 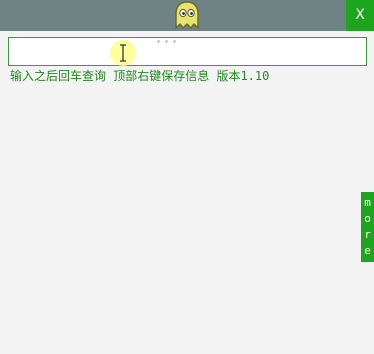 What do you see at coordinates (367, 234) in the screenshot?
I see `more-letter: r` at bounding box center [367, 234].